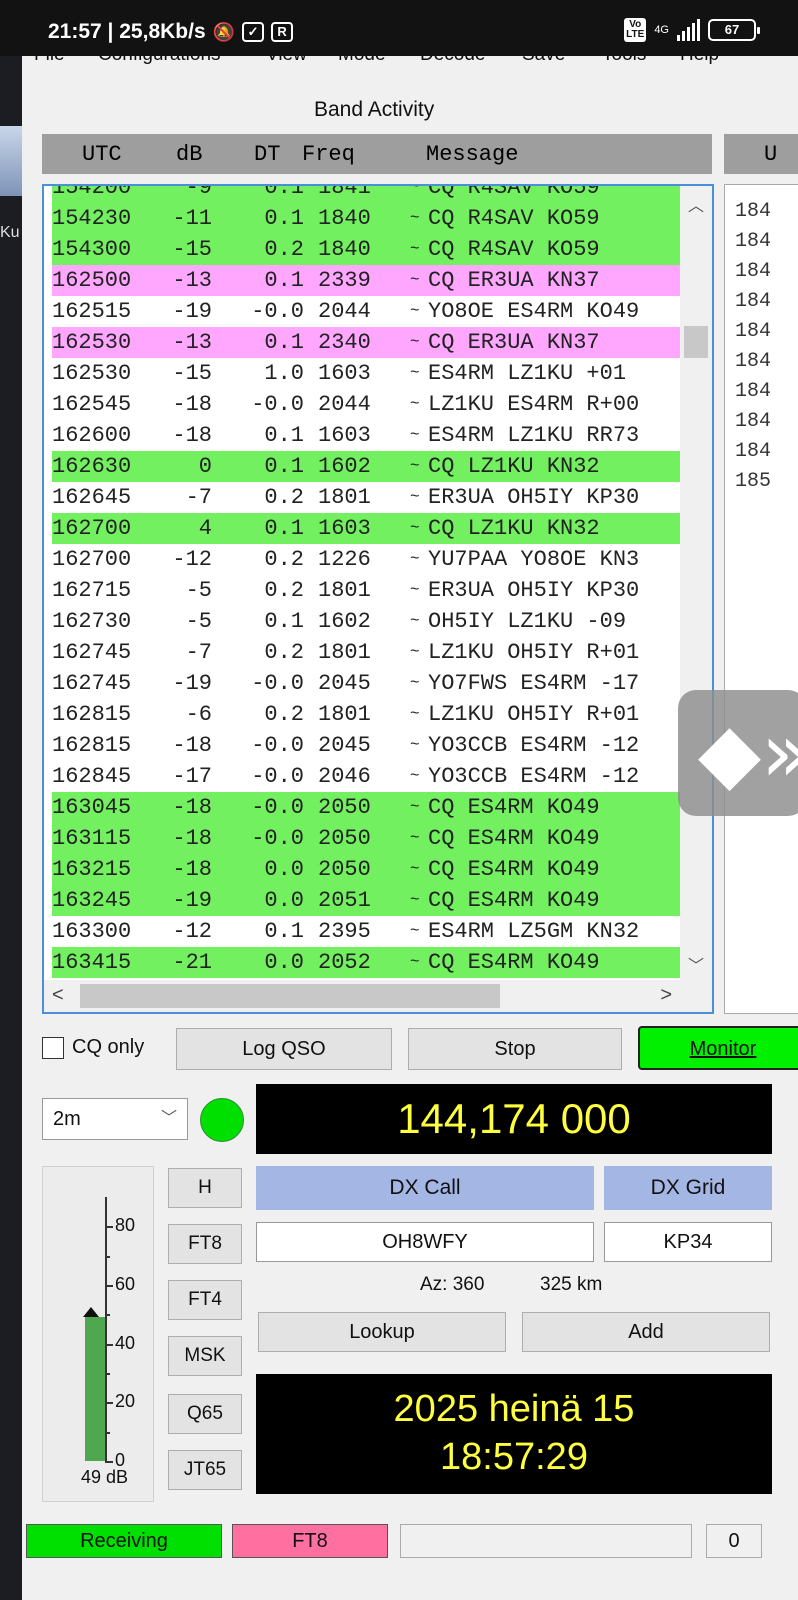 This screenshot has width=798, height=1600. Describe the element at coordinates (453, 61) in the screenshot. I see `menu-decode: Decode` at that location.